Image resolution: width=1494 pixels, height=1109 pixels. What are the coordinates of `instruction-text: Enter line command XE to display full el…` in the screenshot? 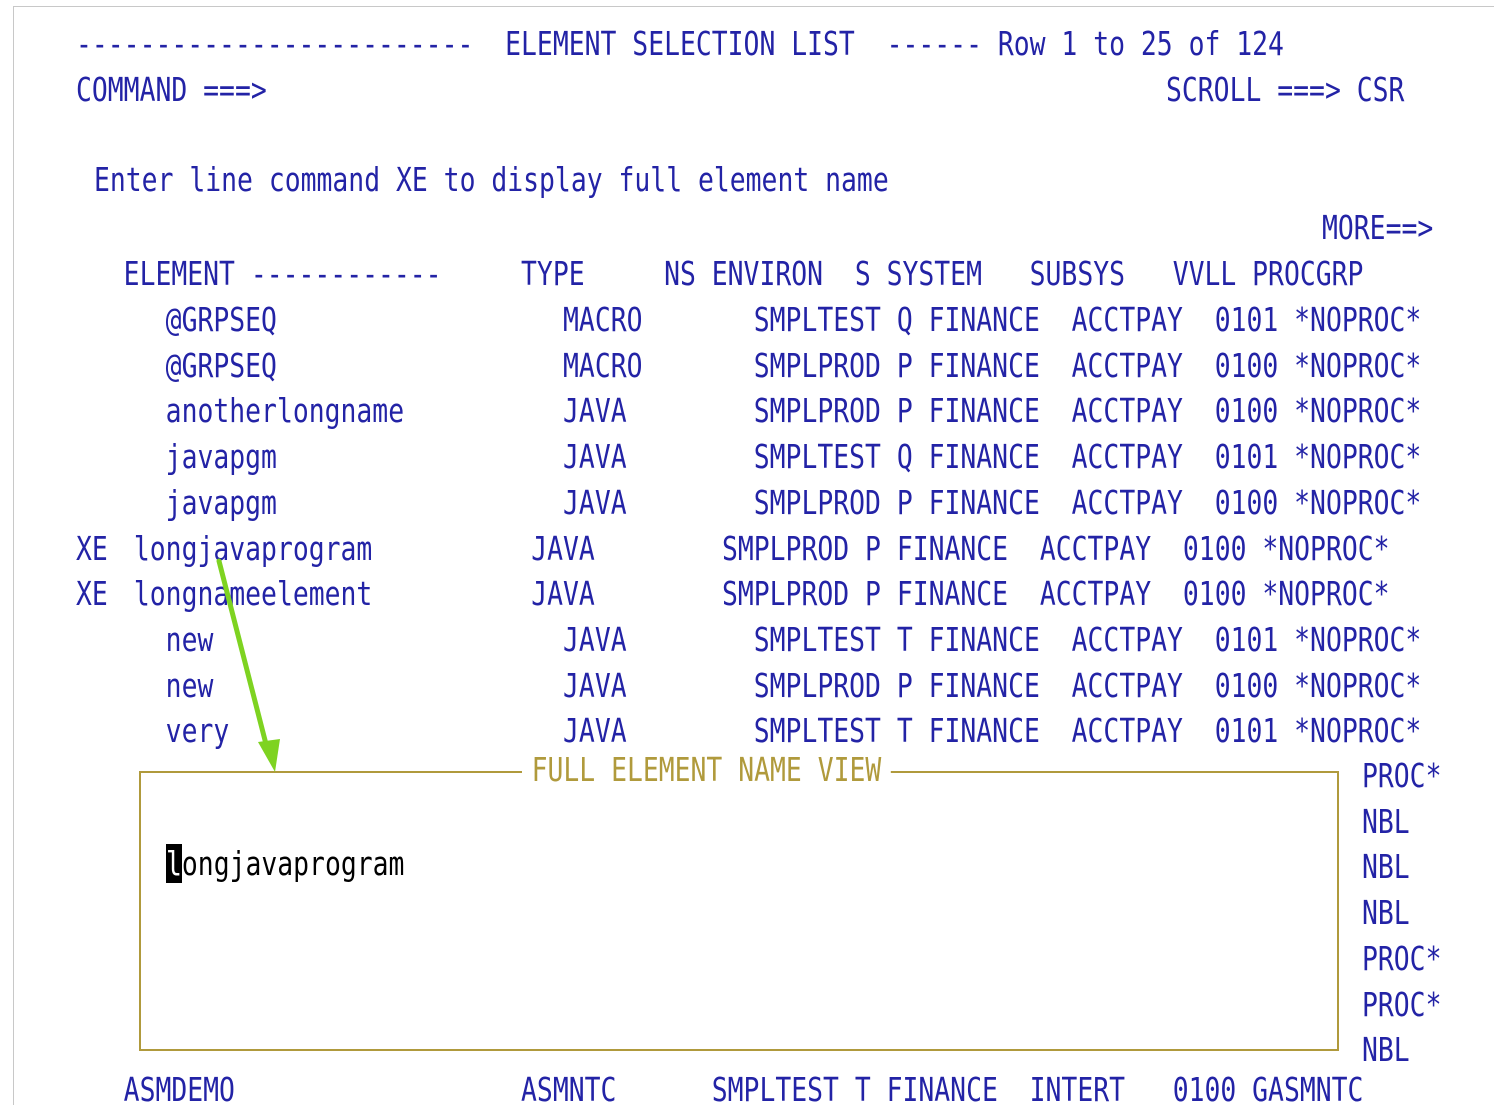 It's located at (491, 179).